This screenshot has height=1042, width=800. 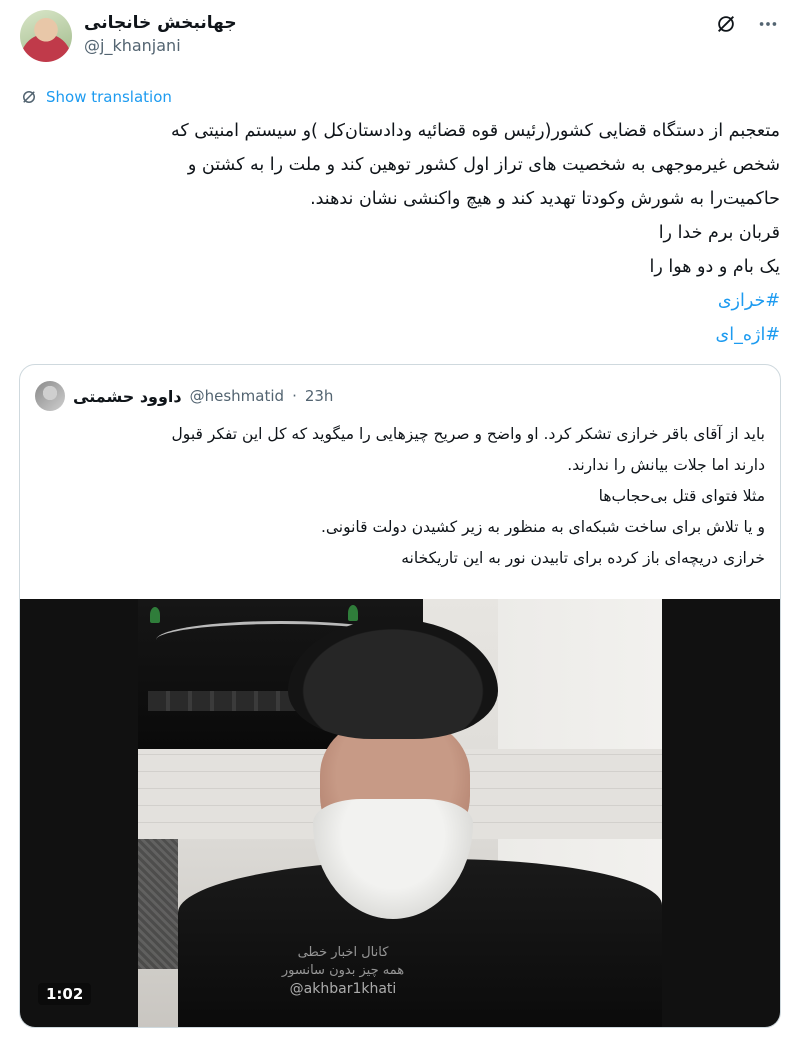 What do you see at coordinates (343, 952) in the screenshot?
I see `watermark-line: کانال اخبار خطی` at bounding box center [343, 952].